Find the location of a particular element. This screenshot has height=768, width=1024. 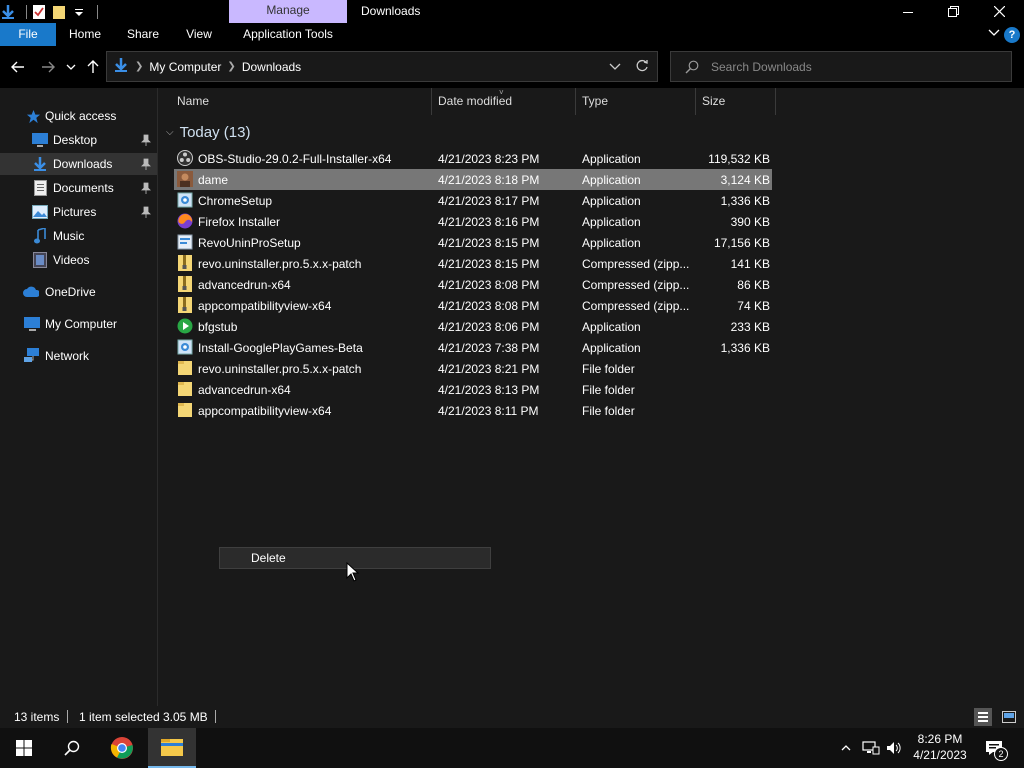

group-header-today: ⌵ Today (13) is located at coordinates (208, 132).